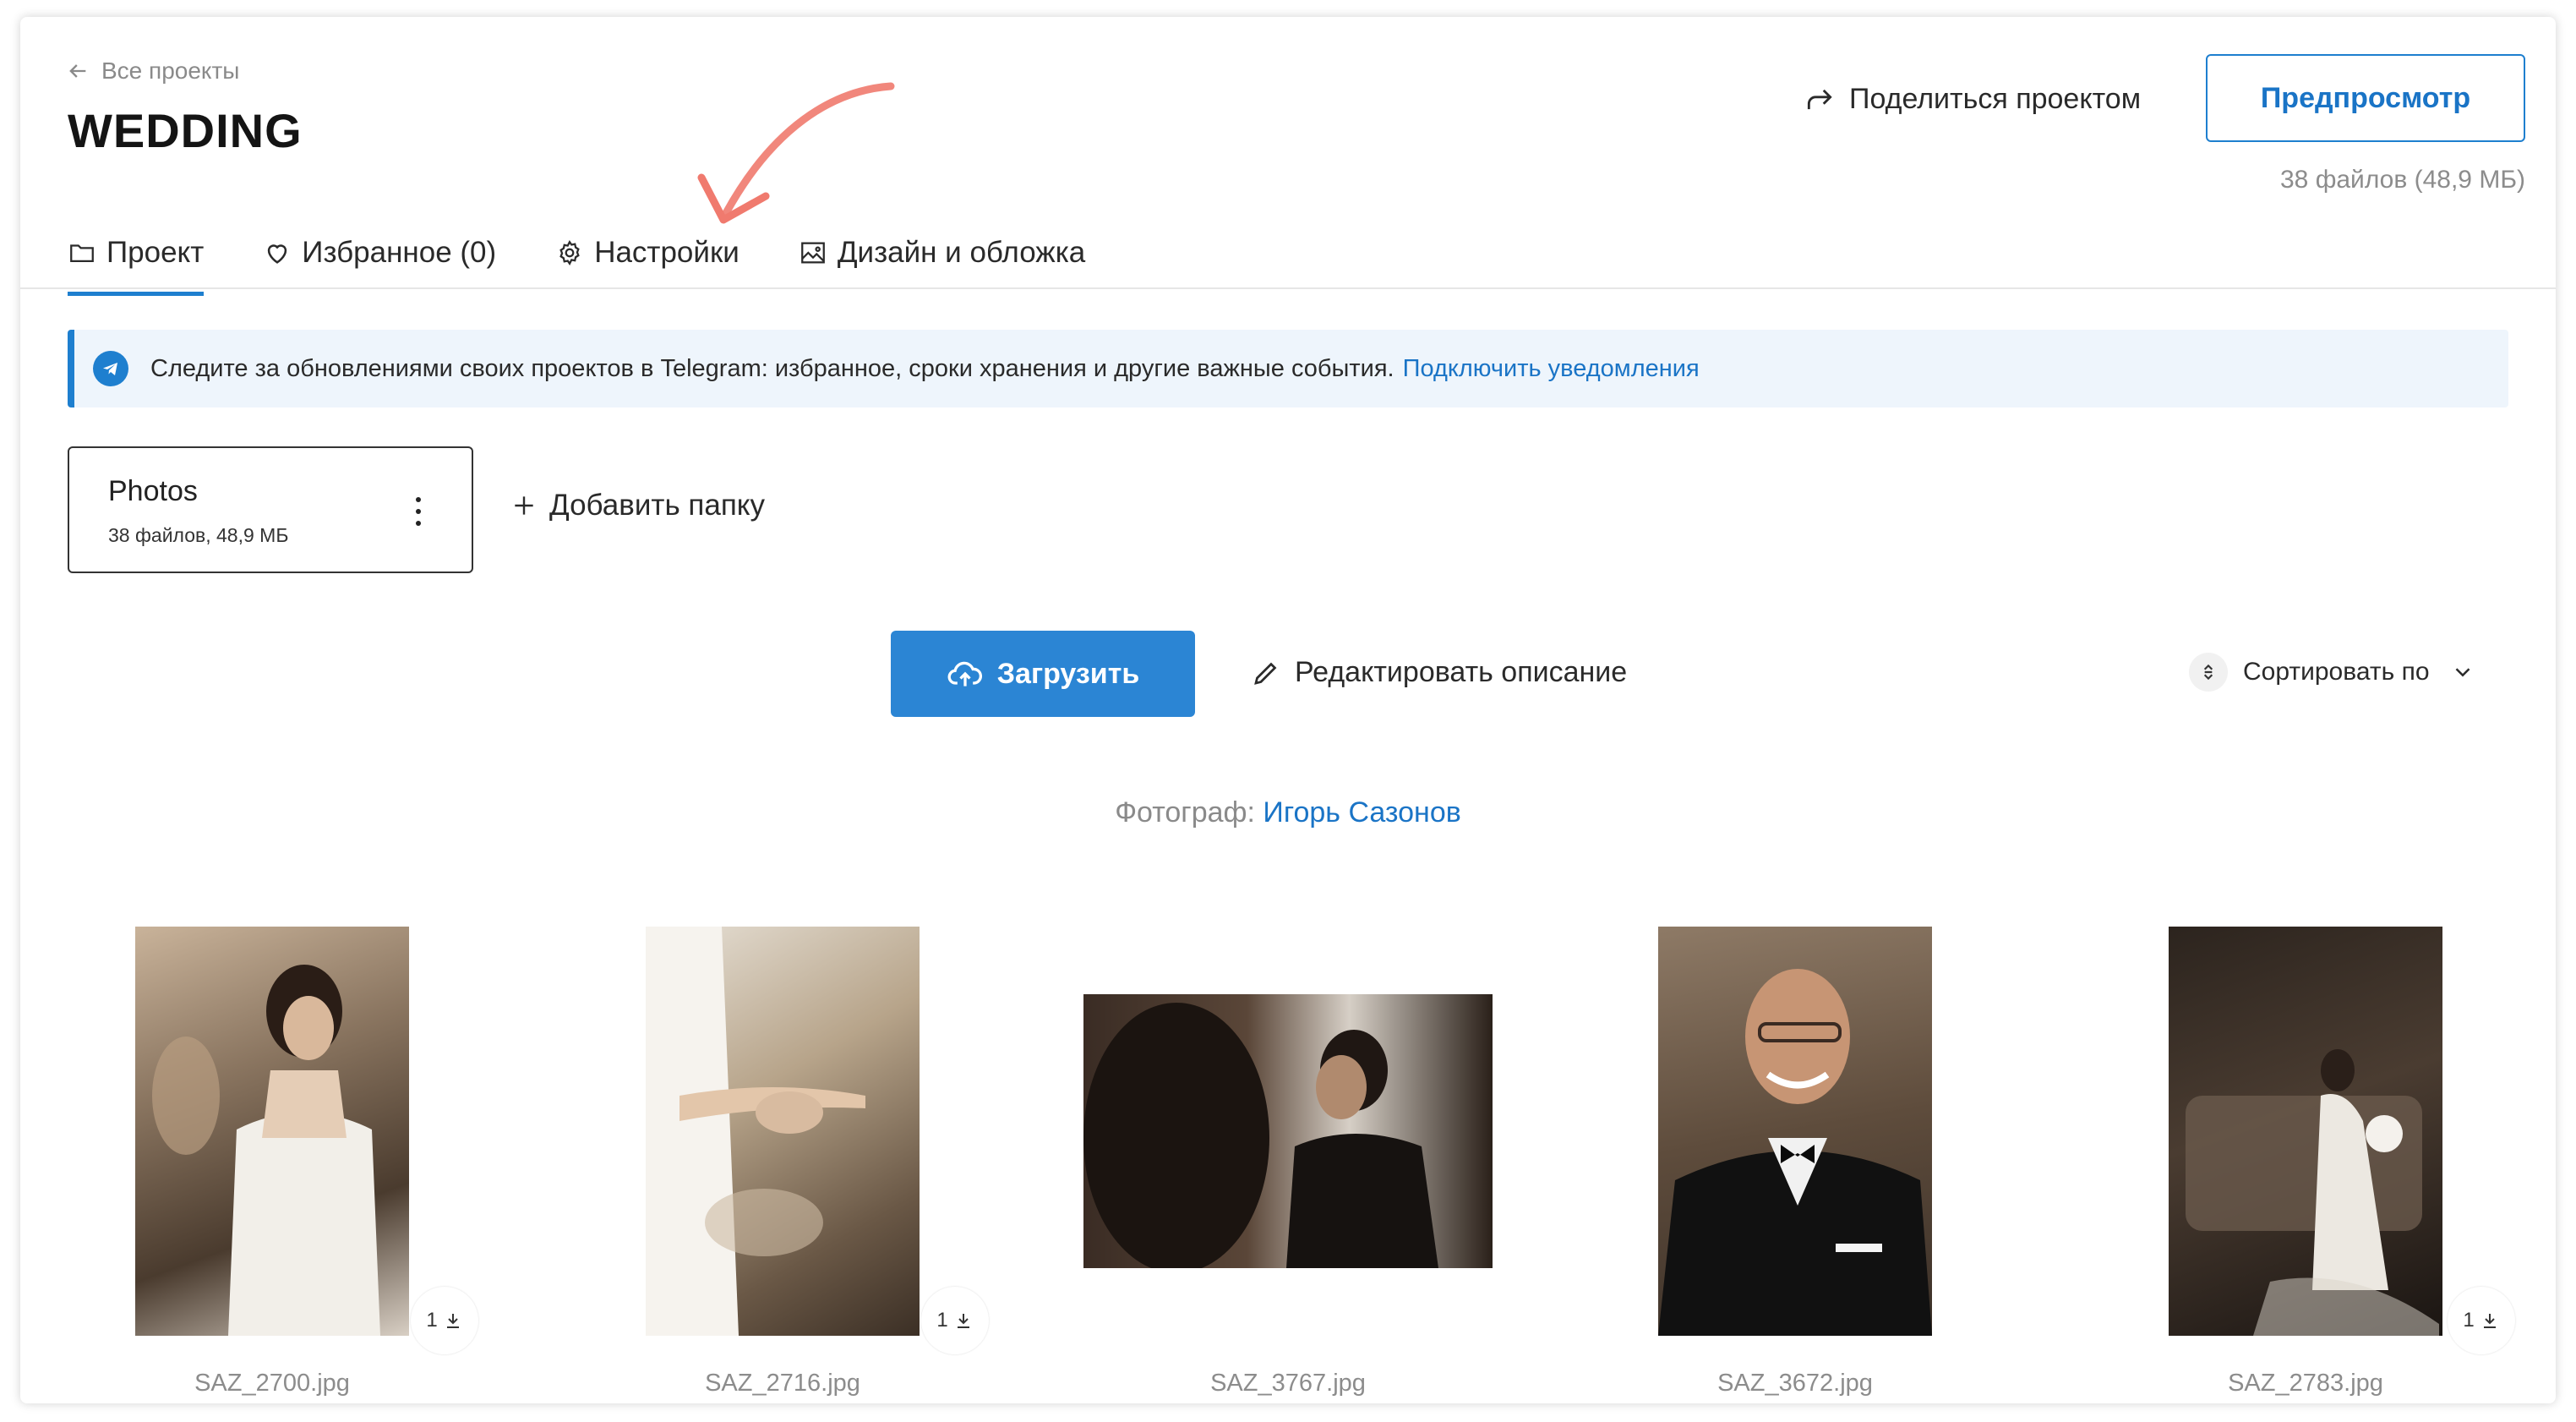 This screenshot has height=1422, width=2576. I want to click on photographer-credit: Фотограф: Игорь Сазонов, so click(1288, 813).